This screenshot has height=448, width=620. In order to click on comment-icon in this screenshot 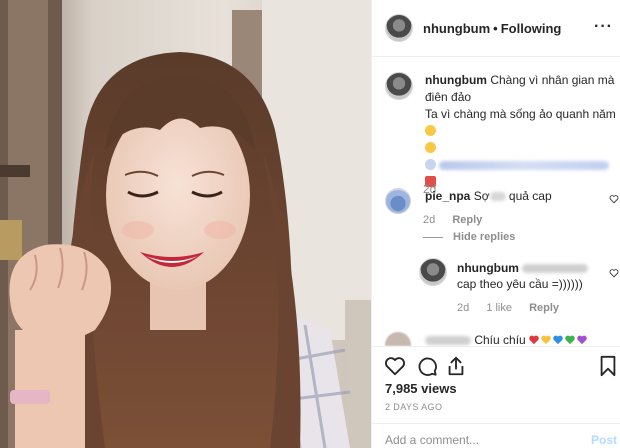, I will do `click(427, 366)`.